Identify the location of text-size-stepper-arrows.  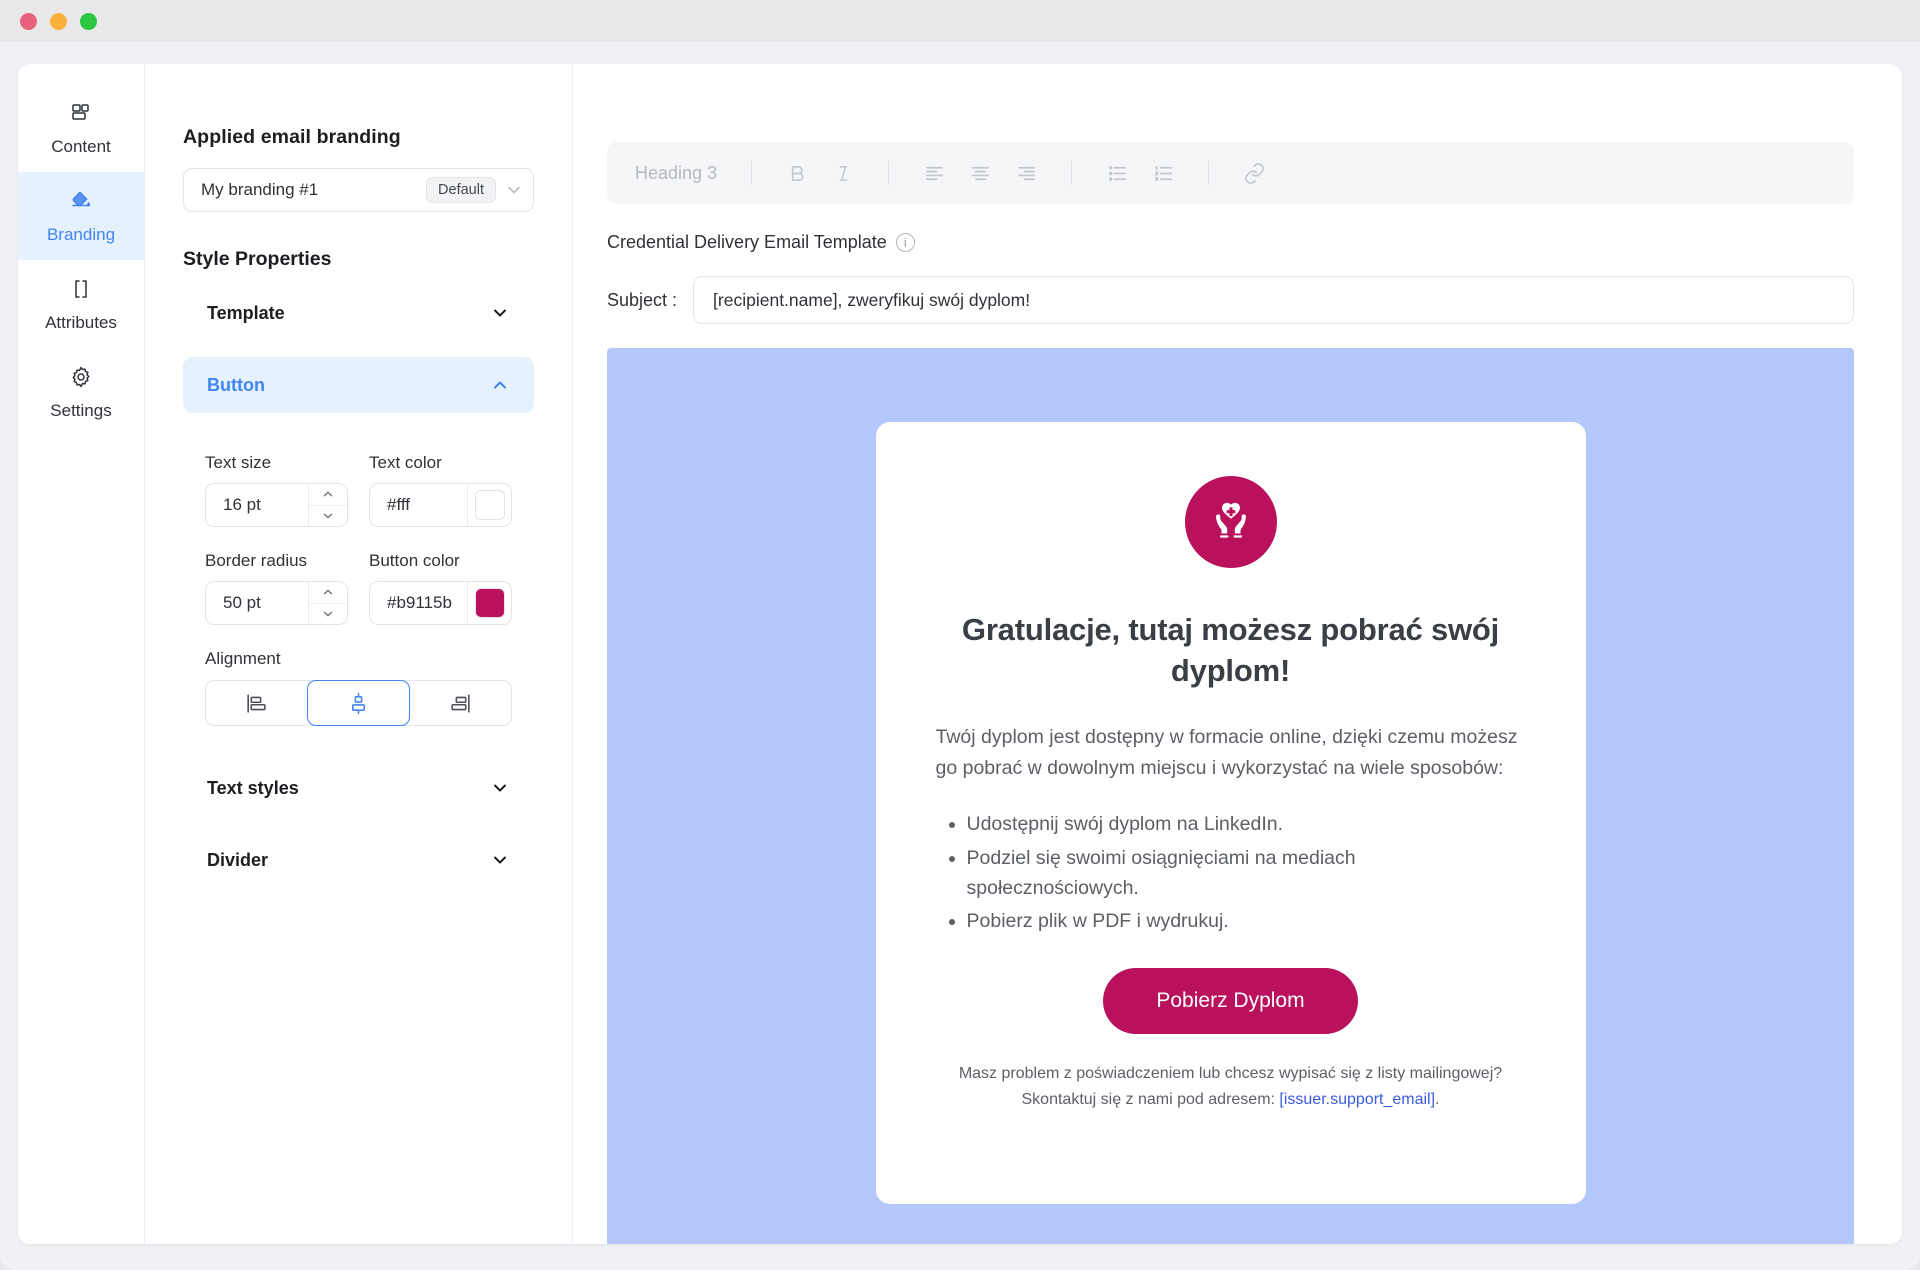
(327, 505).